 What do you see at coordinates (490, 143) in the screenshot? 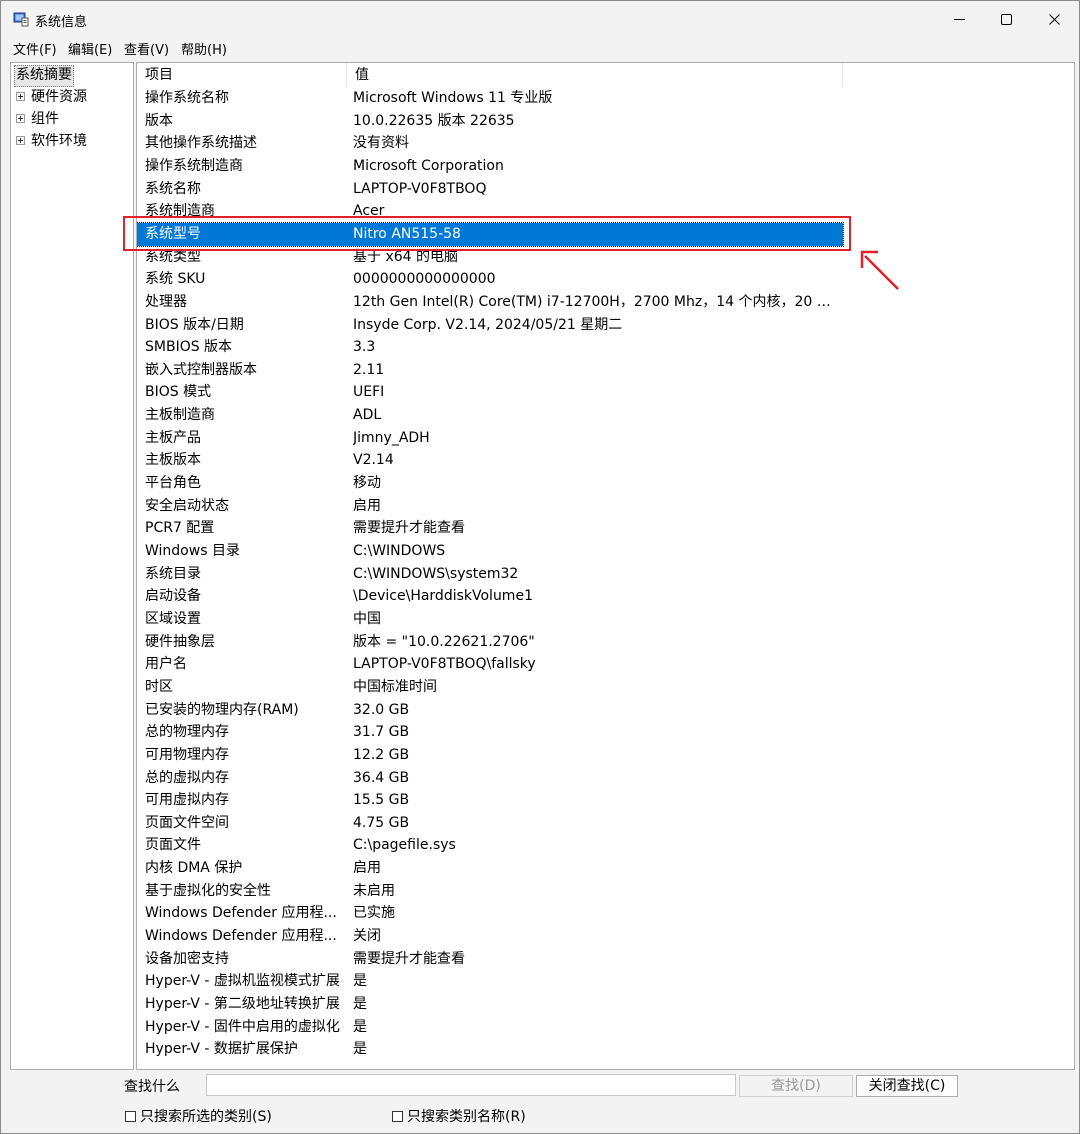
I see `table-row: 其他操作系统描述 没有资料` at bounding box center [490, 143].